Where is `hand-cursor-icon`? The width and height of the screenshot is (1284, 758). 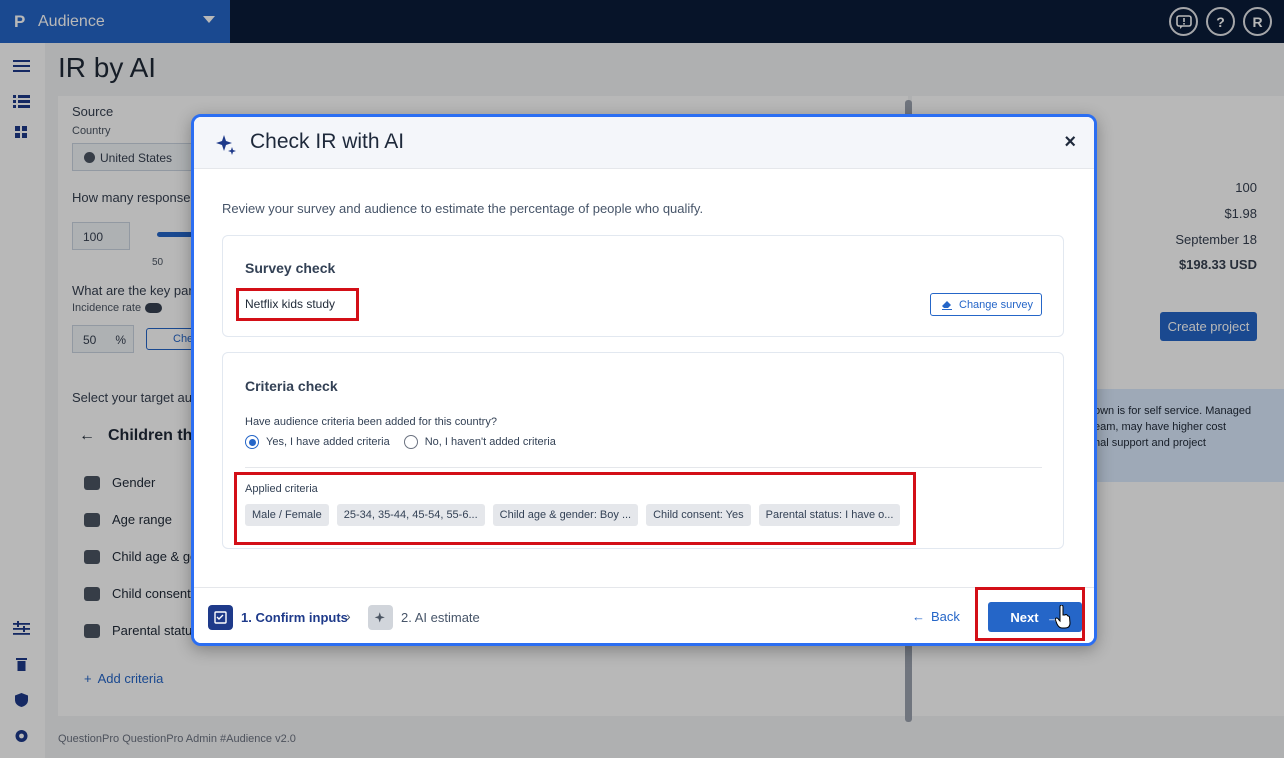
hand-cursor-icon is located at coordinates (1063, 617).